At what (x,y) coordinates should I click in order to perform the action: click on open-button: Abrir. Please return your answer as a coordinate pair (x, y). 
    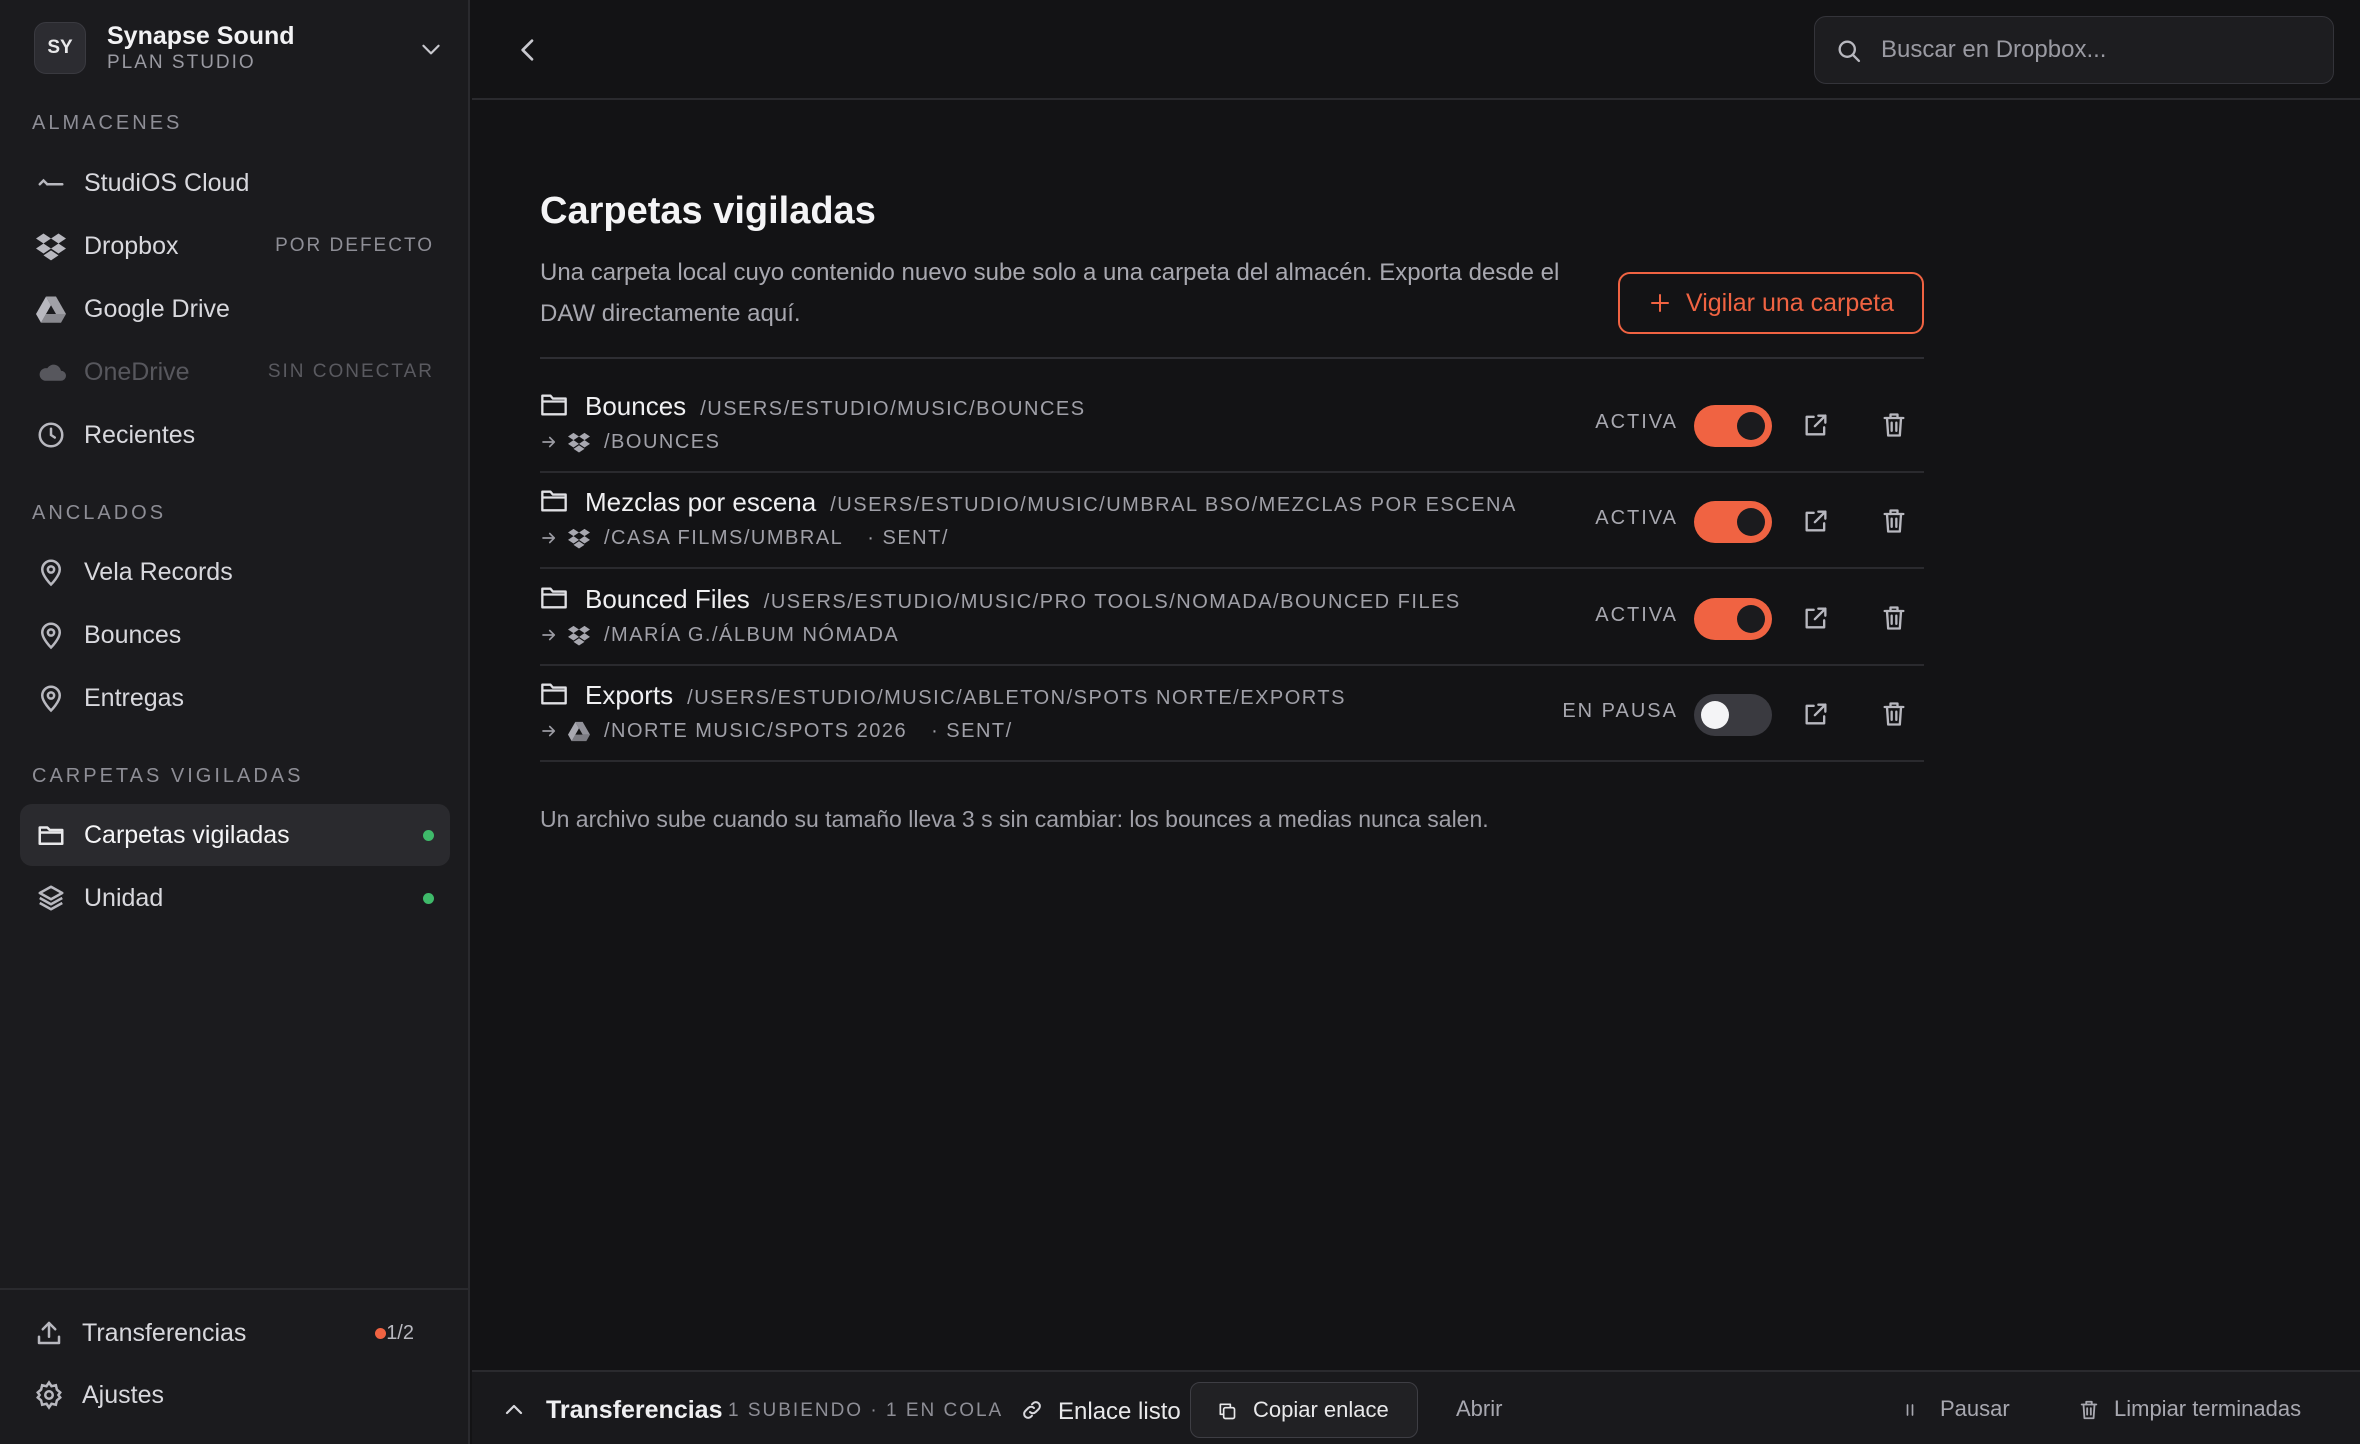
    Looking at the image, I should click on (1479, 1409).